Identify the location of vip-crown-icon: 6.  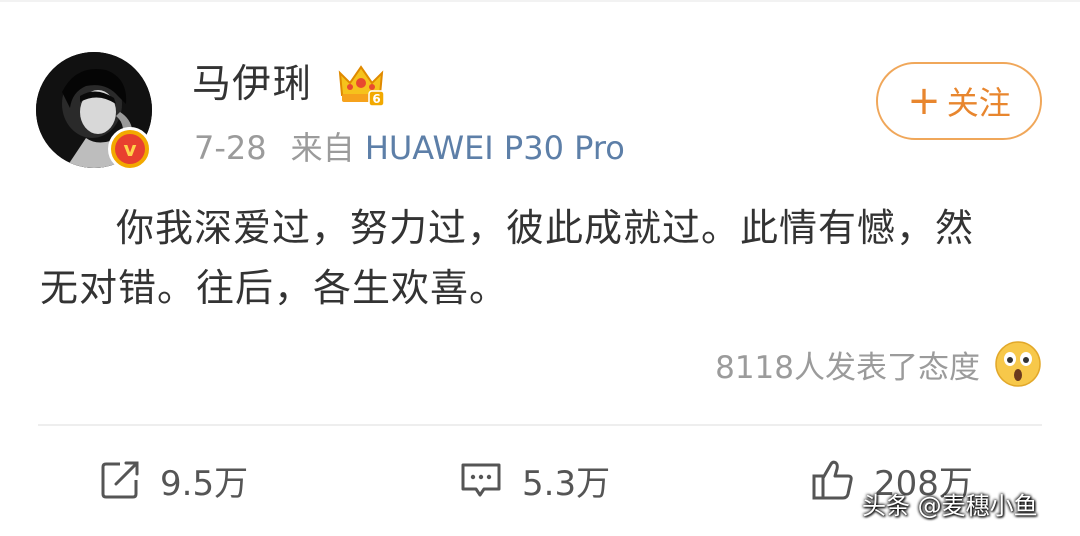
(361, 86).